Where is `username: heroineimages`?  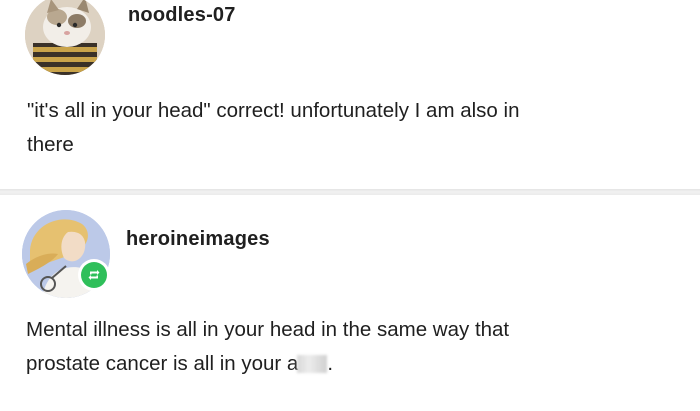
username: heroineimages is located at coordinates (198, 239).